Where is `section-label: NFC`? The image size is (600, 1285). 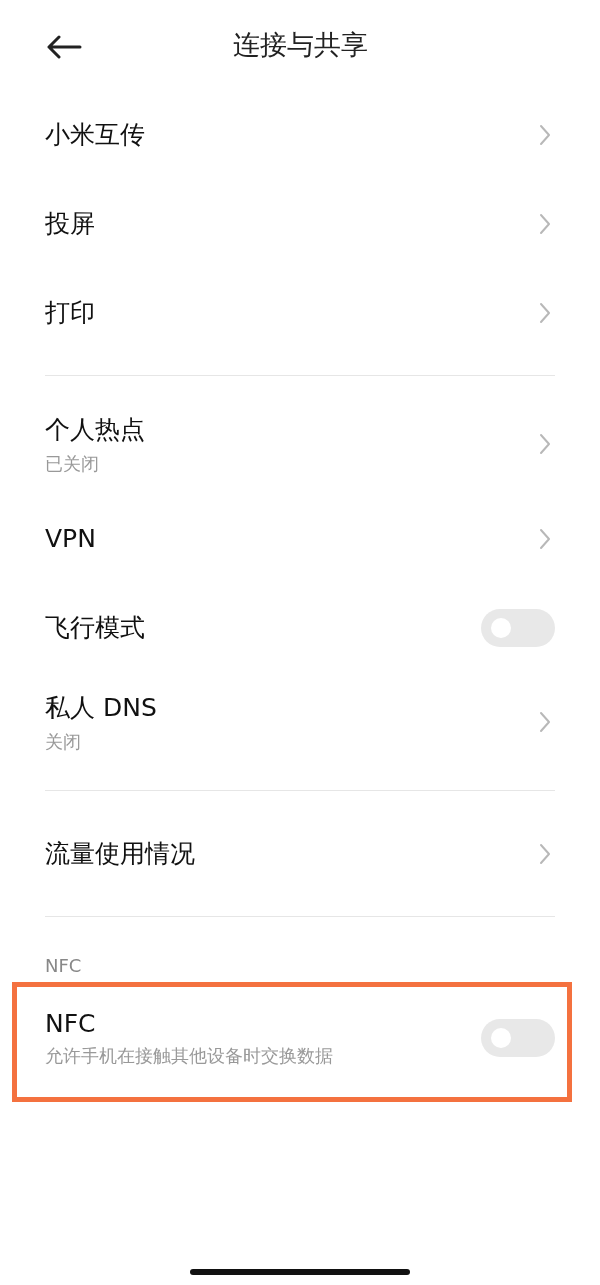
section-label: NFC is located at coordinates (64, 966).